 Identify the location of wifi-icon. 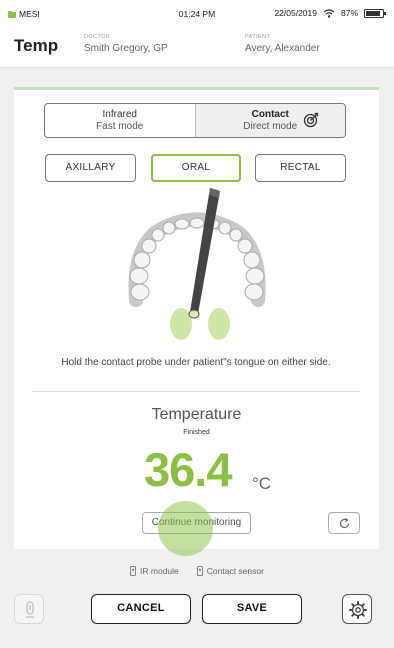
(329, 13).